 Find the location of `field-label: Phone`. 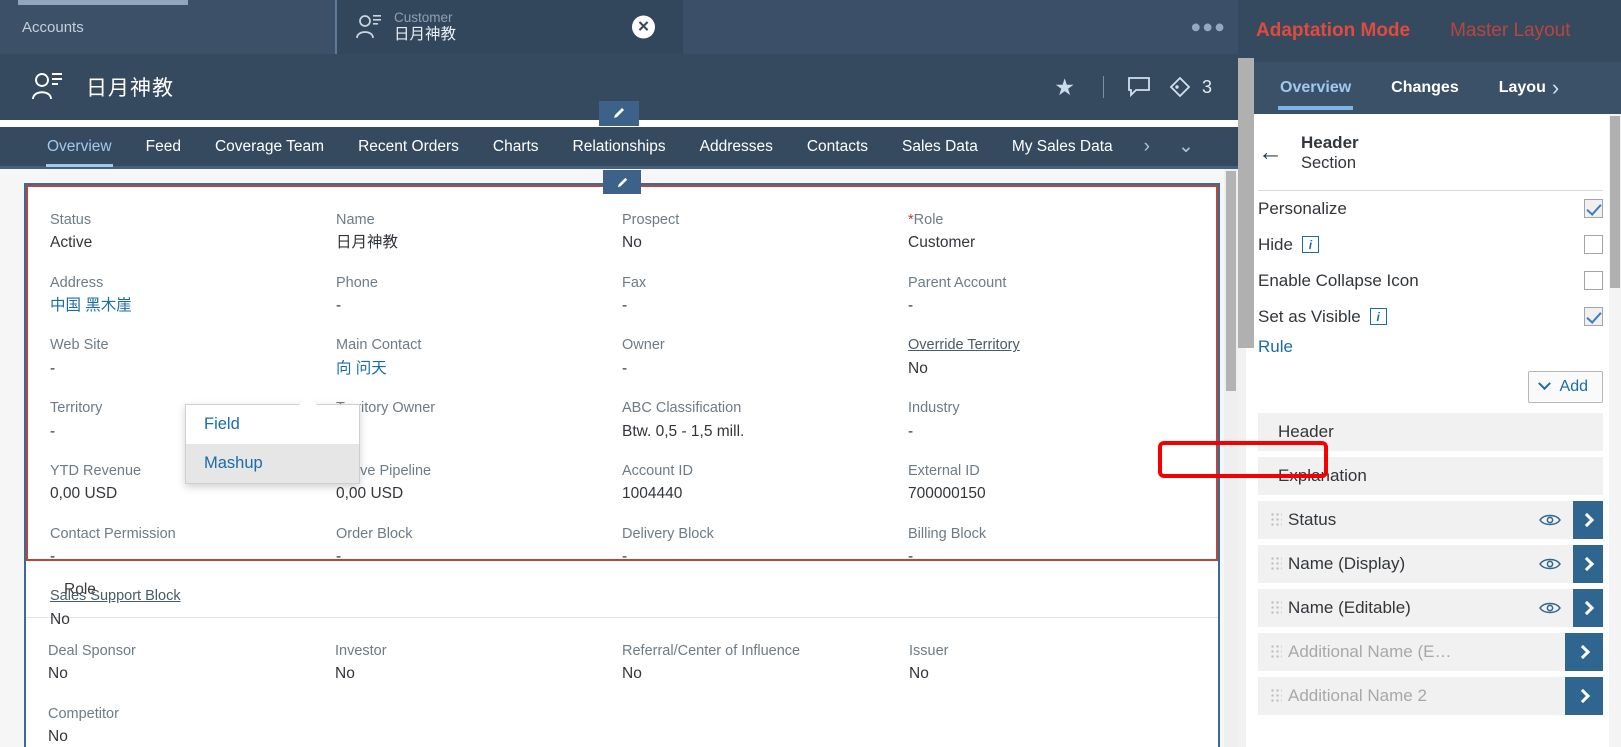

field-label: Phone is located at coordinates (357, 282).